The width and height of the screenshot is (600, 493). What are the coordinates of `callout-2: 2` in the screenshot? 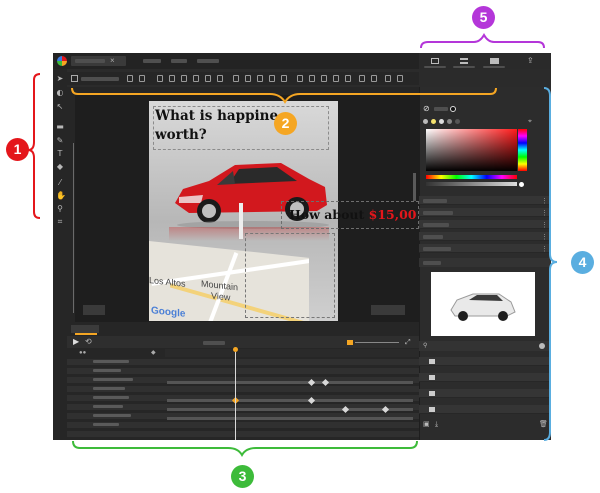 It's located at (285, 123).